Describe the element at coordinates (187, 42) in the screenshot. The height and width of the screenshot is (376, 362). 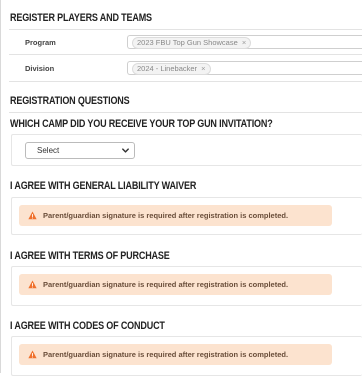
I see `program-chip-label: 2023 FBU Top Gun Showcase` at that location.